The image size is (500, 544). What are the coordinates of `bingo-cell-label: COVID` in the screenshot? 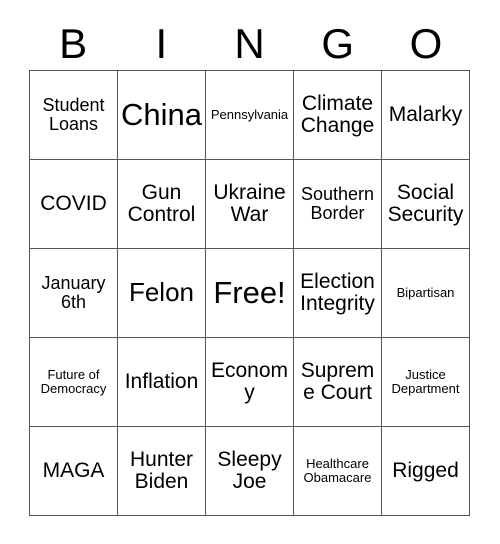 It's located at (73, 203).